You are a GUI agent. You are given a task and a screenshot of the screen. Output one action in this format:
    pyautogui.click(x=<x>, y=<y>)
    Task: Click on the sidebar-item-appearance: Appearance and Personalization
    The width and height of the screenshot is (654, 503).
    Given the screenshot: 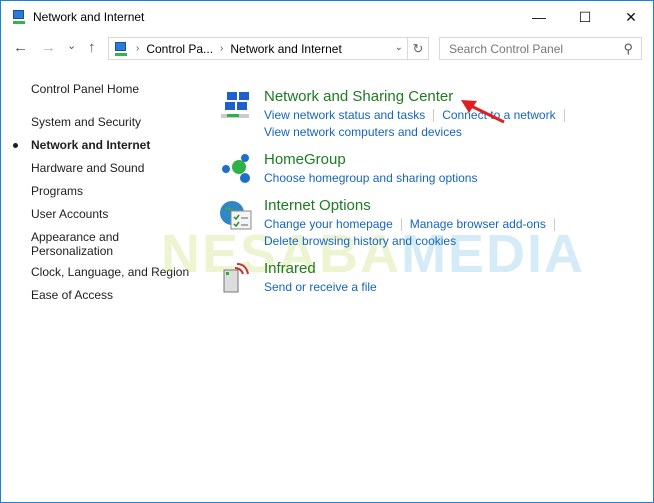 What is the action you would take?
    pyautogui.click(x=81, y=247)
    